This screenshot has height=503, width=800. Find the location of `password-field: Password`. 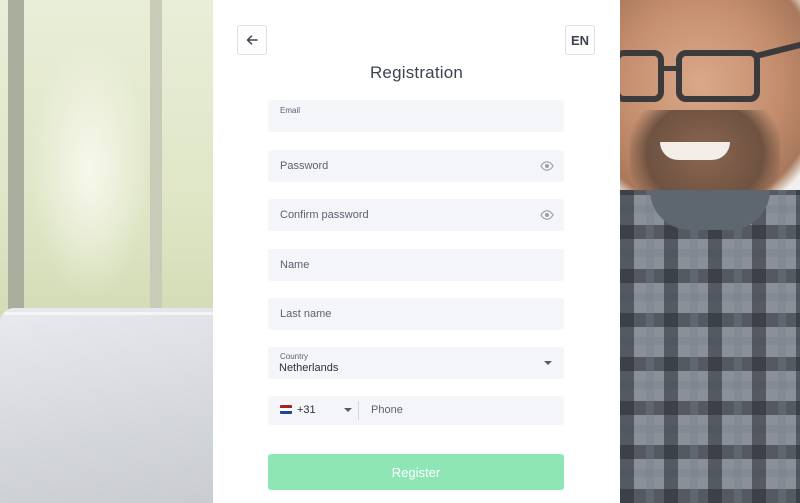

password-field: Password is located at coordinates (416, 166).